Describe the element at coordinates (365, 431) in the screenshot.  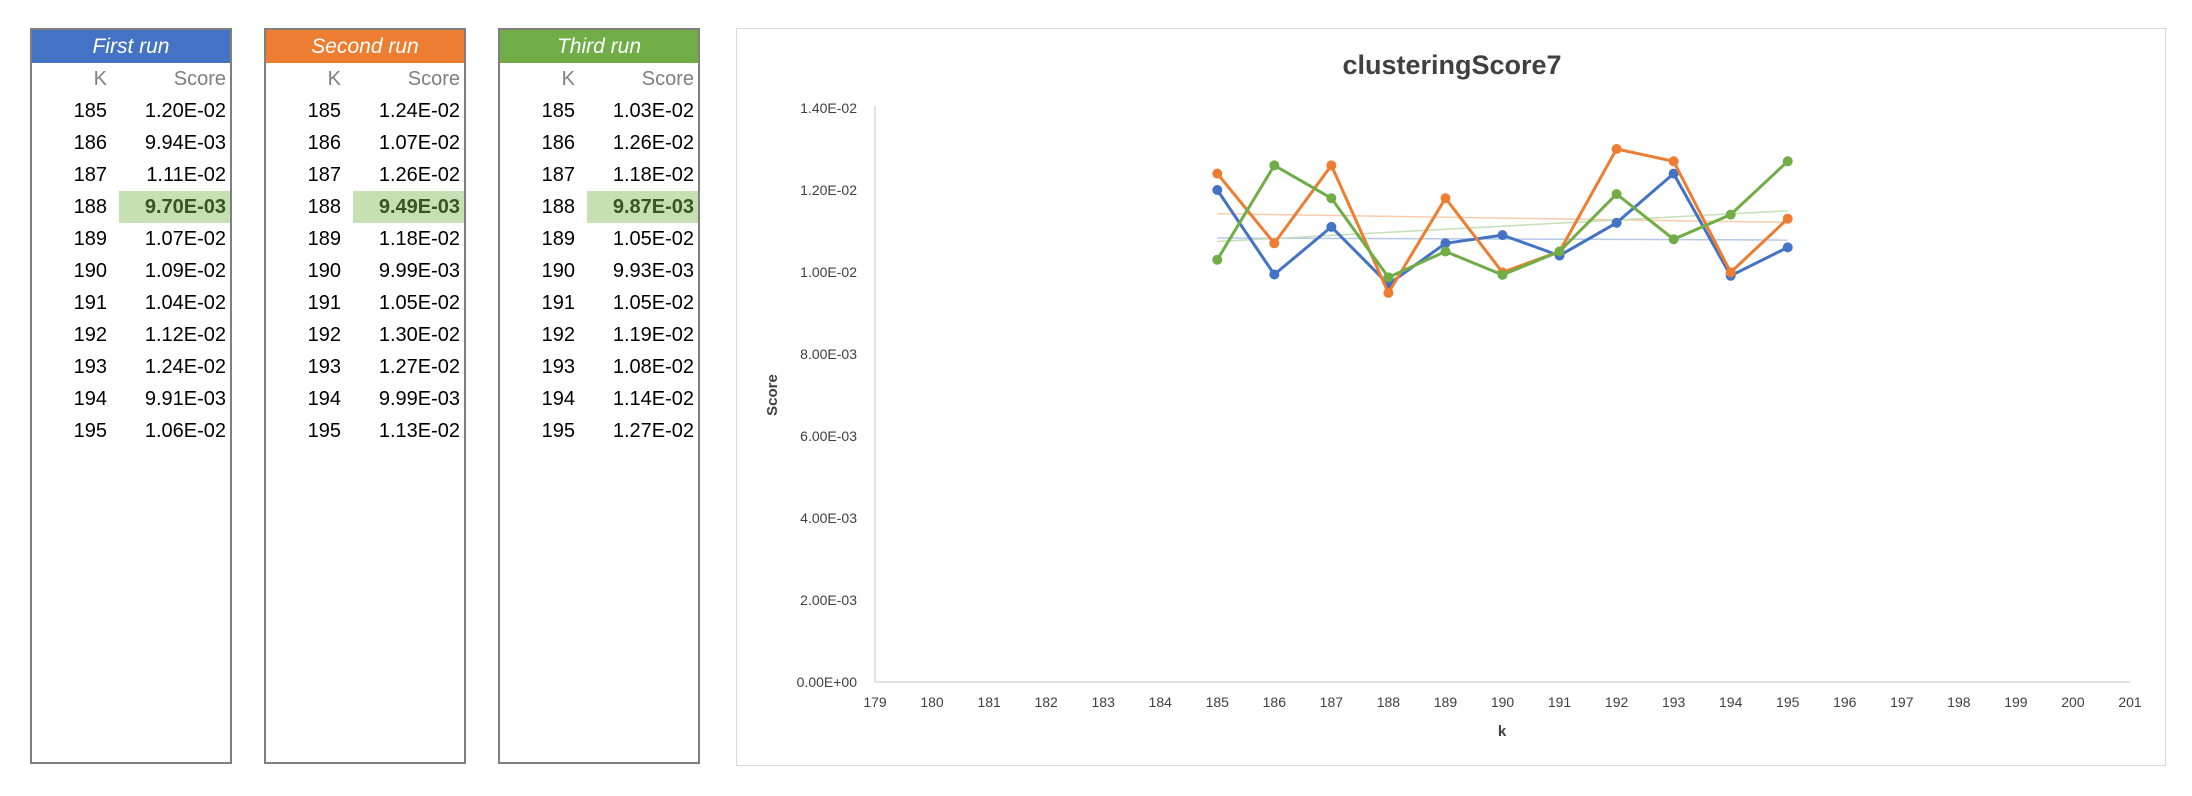
I see `table-row: 195 1.13E-02` at that location.